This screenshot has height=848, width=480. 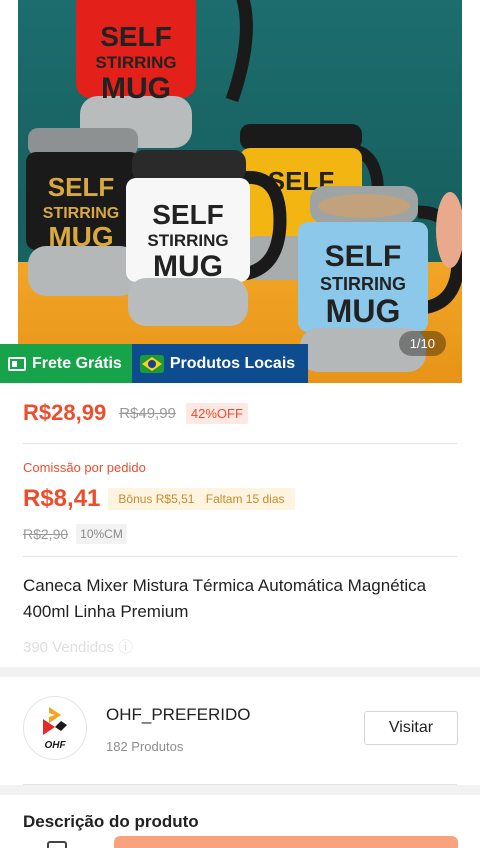 What do you see at coordinates (136, 36) in the screenshot?
I see `red-mug-line1: SELF` at bounding box center [136, 36].